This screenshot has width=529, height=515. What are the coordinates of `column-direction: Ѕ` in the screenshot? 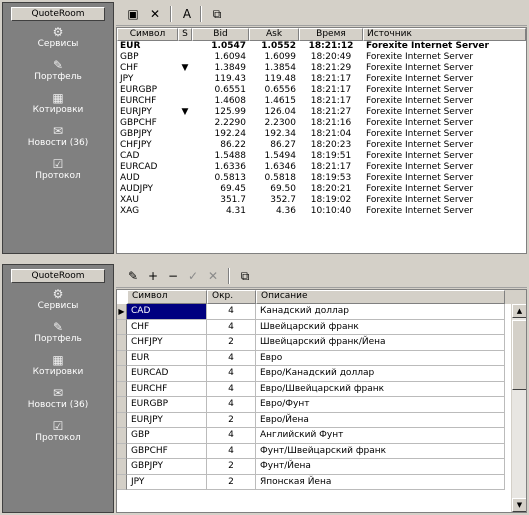 It's located at (185, 34).